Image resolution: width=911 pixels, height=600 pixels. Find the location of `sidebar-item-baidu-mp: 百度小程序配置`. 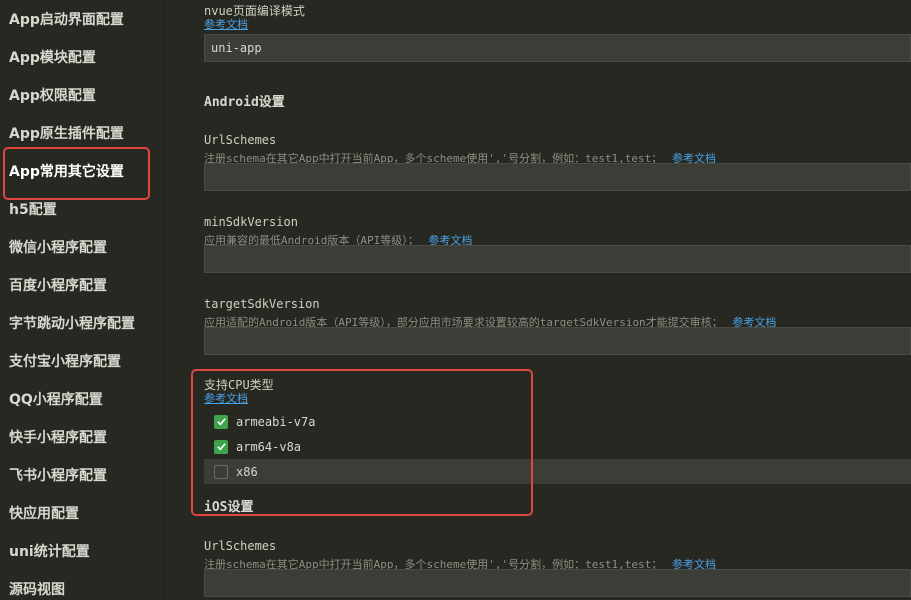

sidebar-item-baidu-mp: 百度小程序配置 is located at coordinates (58, 286).